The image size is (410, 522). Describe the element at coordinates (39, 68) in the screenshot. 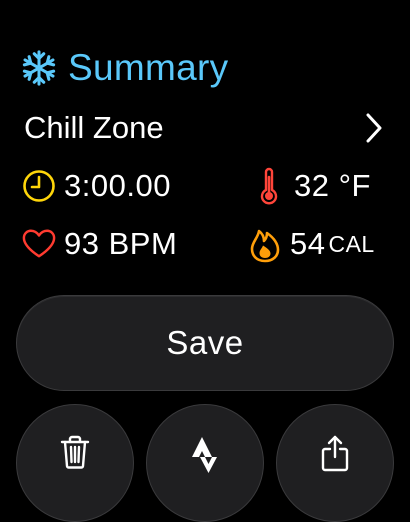

I see `snowflake-icon` at that location.